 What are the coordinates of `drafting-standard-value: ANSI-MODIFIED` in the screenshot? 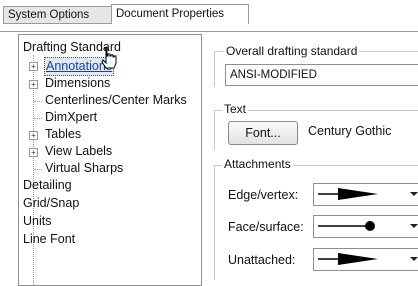 It's located at (273, 75).